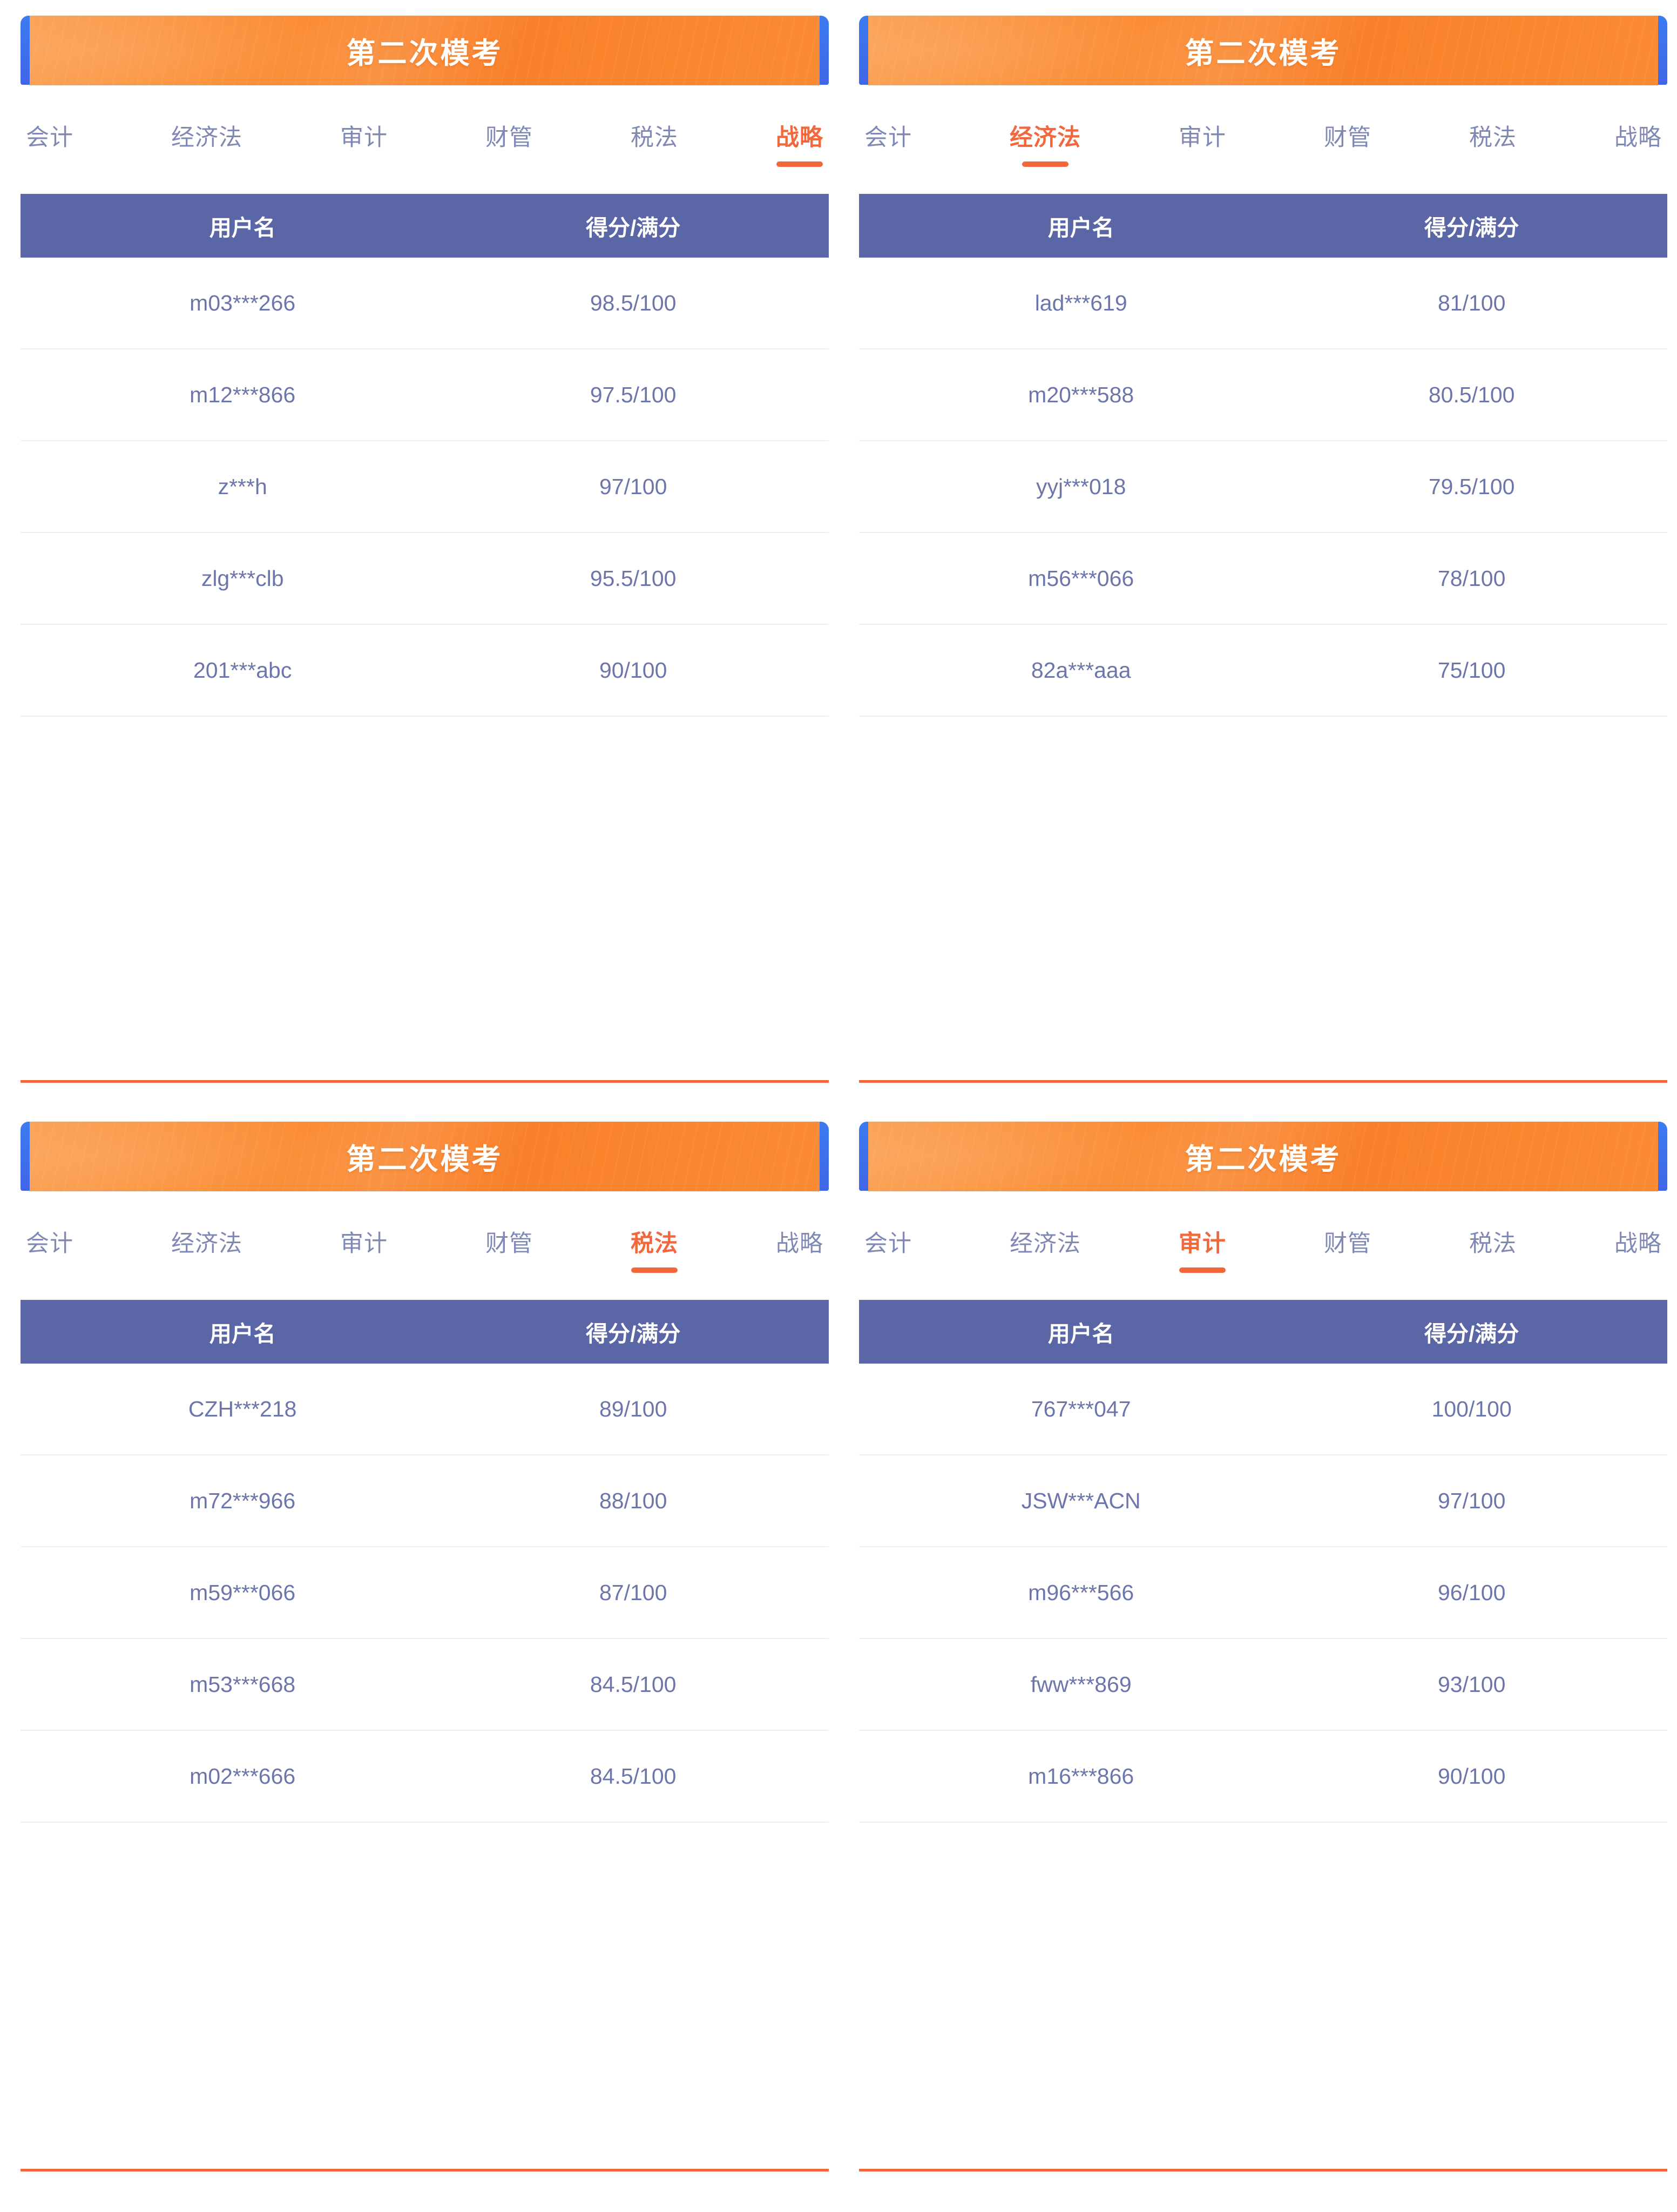 The height and width of the screenshot is (2212, 1677). Describe the element at coordinates (633, 578) in the screenshot. I see `cell-score: 95.5/100` at that location.